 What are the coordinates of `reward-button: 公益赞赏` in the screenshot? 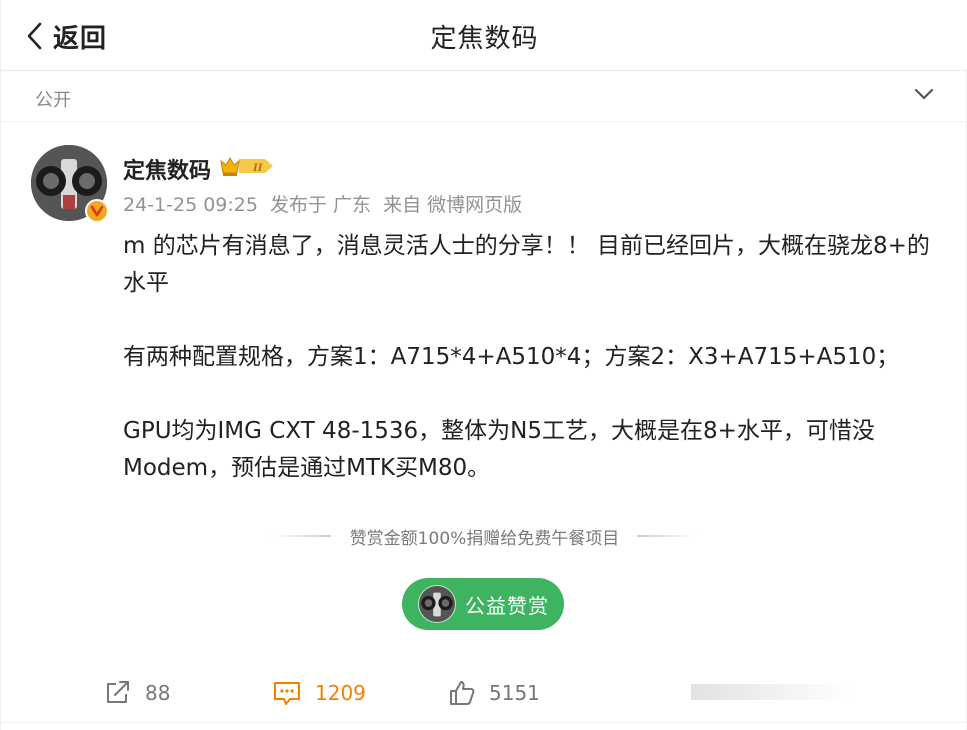 It's located at (483, 604).